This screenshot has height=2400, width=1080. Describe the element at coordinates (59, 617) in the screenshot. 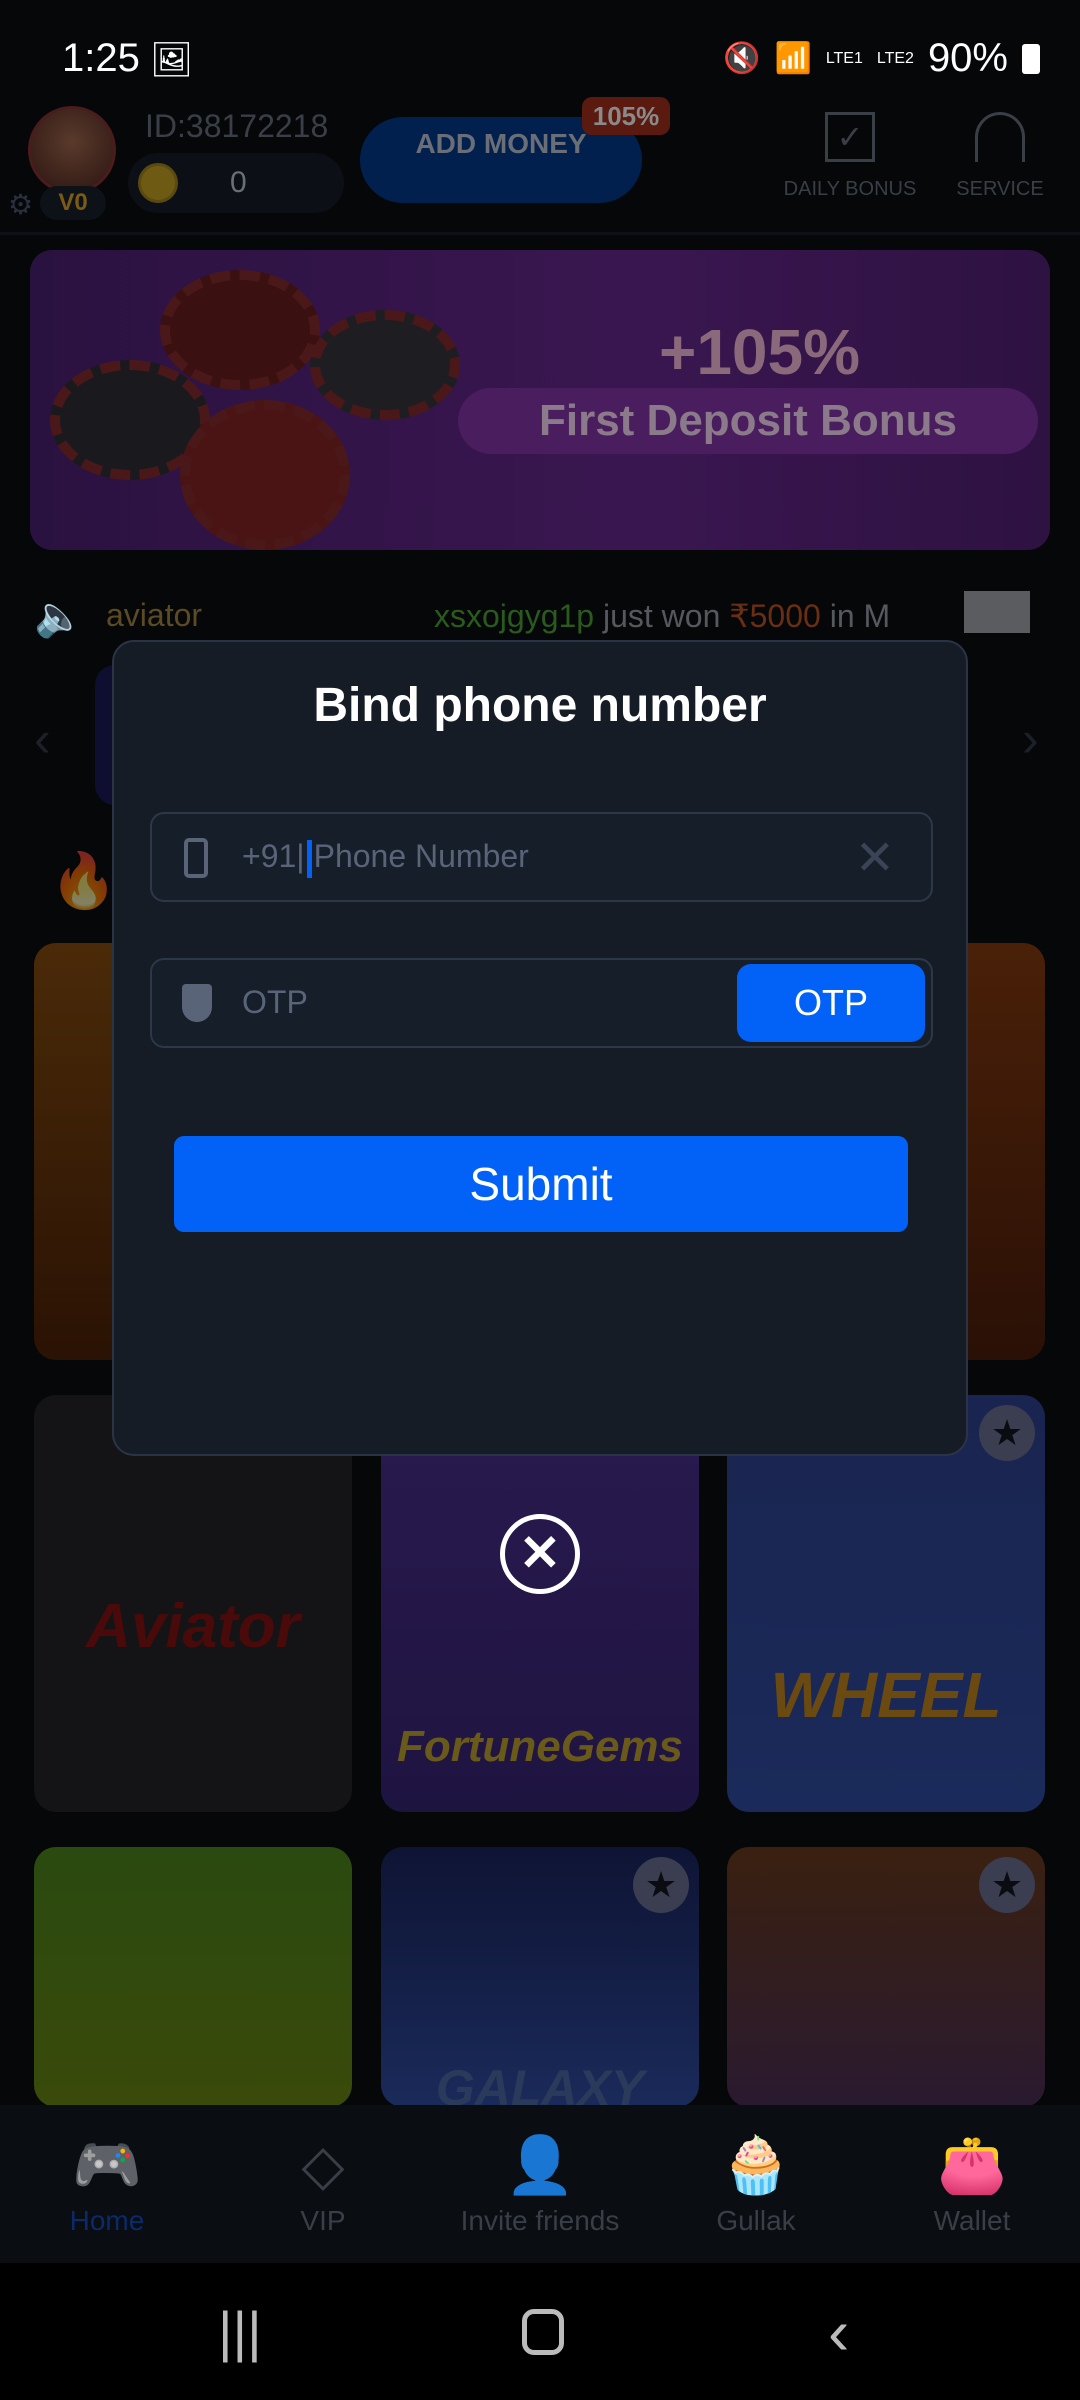

I see `speaker-icon: 🔈` at that location.